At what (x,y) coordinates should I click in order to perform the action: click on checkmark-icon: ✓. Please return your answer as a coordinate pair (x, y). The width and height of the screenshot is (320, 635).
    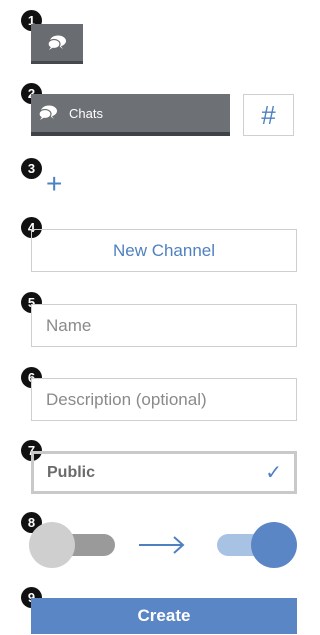
    Looking at the image, I should click on (273, 473).